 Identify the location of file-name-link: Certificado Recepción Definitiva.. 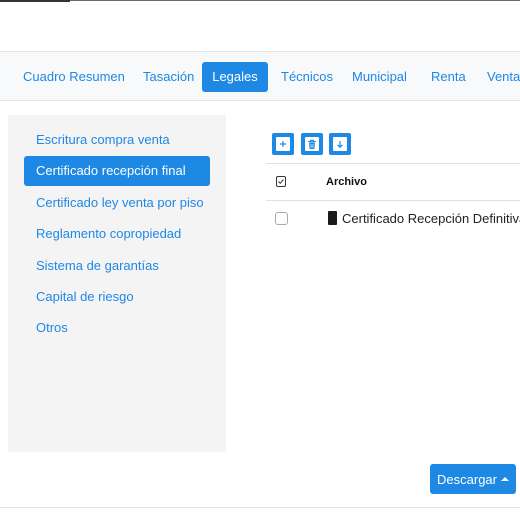
(431, 218).